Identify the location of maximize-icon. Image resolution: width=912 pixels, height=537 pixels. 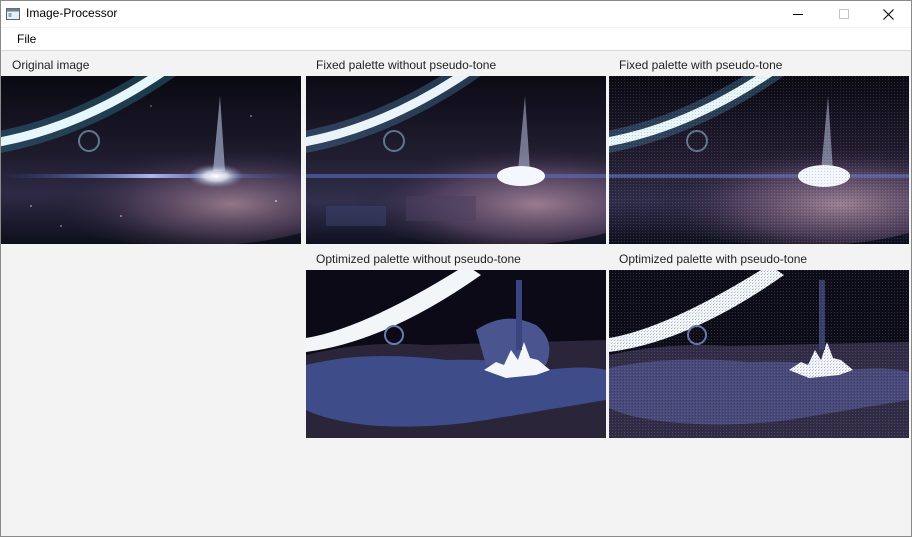
(844, 14).